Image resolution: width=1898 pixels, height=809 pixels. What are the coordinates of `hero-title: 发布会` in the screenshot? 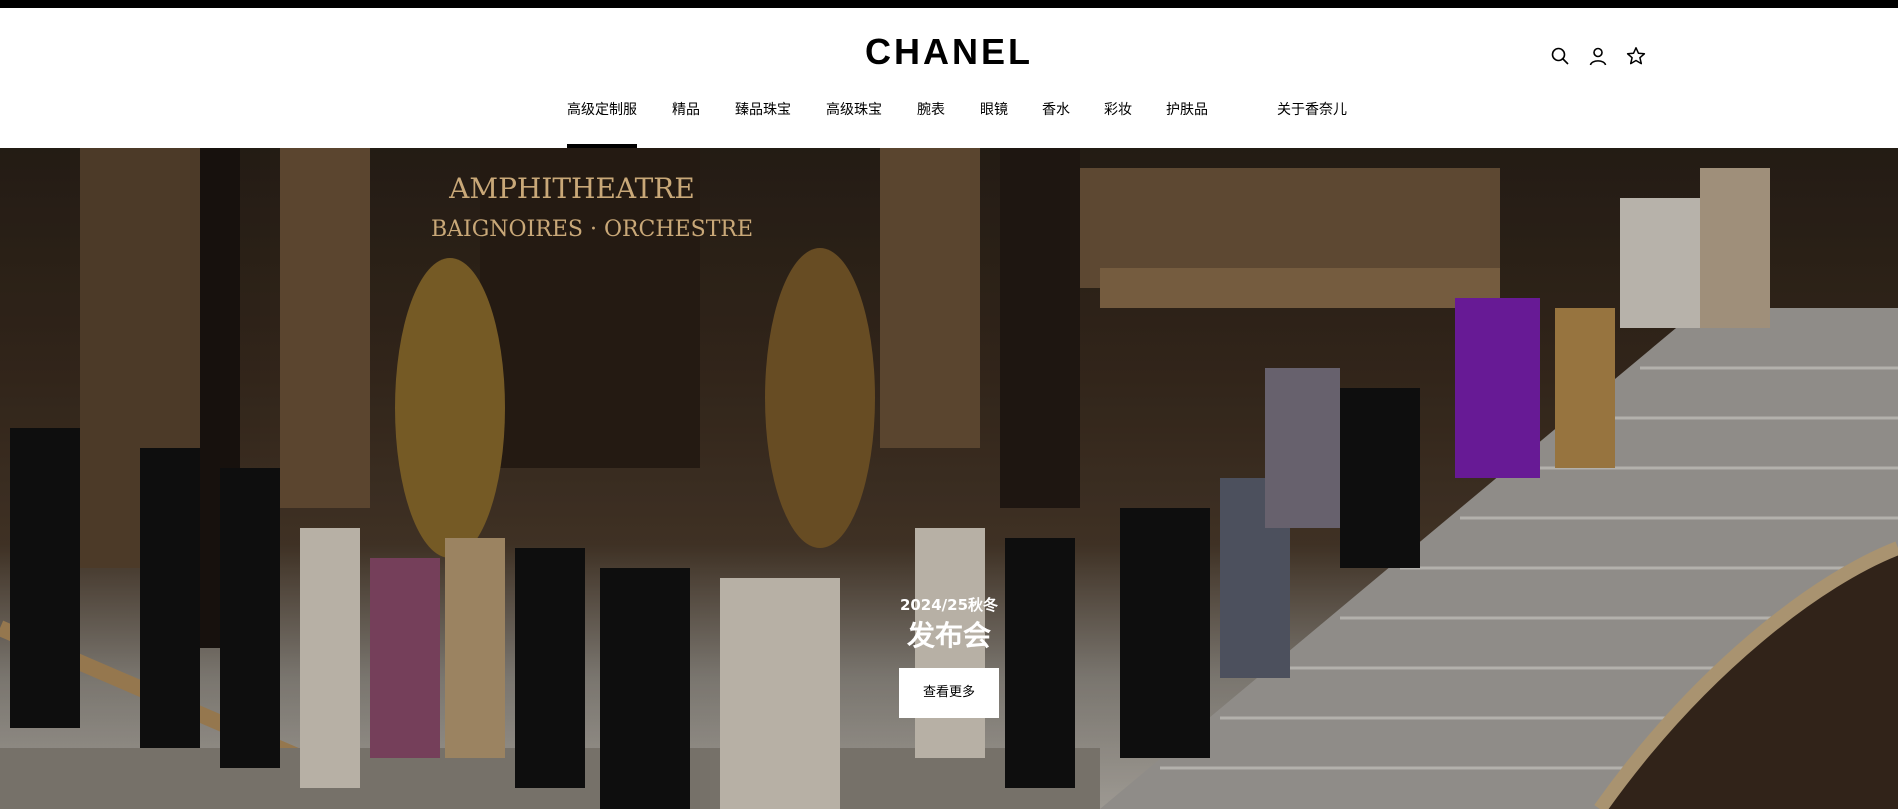 It's located at (948, 635).